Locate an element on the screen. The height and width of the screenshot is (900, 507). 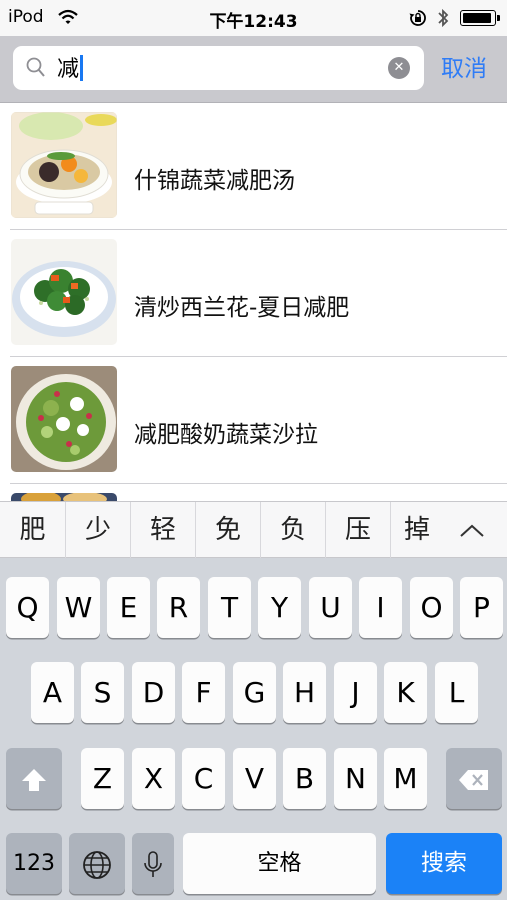
candidate-word: 肥 is located at coordinates (33, 530).